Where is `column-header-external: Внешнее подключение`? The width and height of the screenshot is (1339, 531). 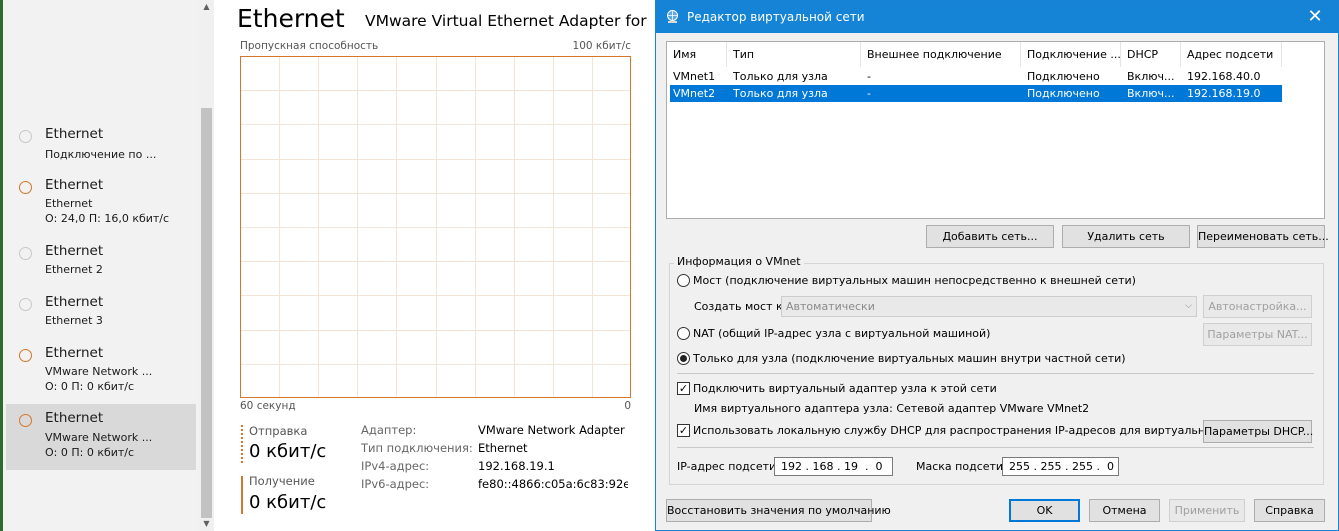
column-header-external: Внешнее подключение is located at coordinates (941, 54).